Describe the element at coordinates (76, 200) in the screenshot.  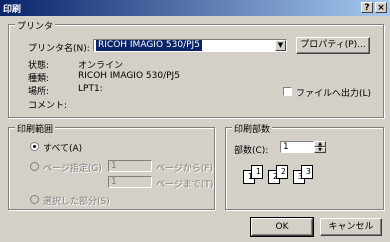
I see `range-selection-label: 選択した部分(S)` at that location.